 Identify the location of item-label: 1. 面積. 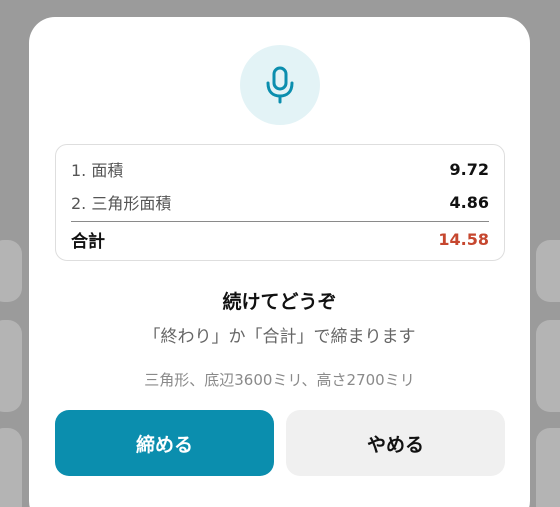
(97, 170).